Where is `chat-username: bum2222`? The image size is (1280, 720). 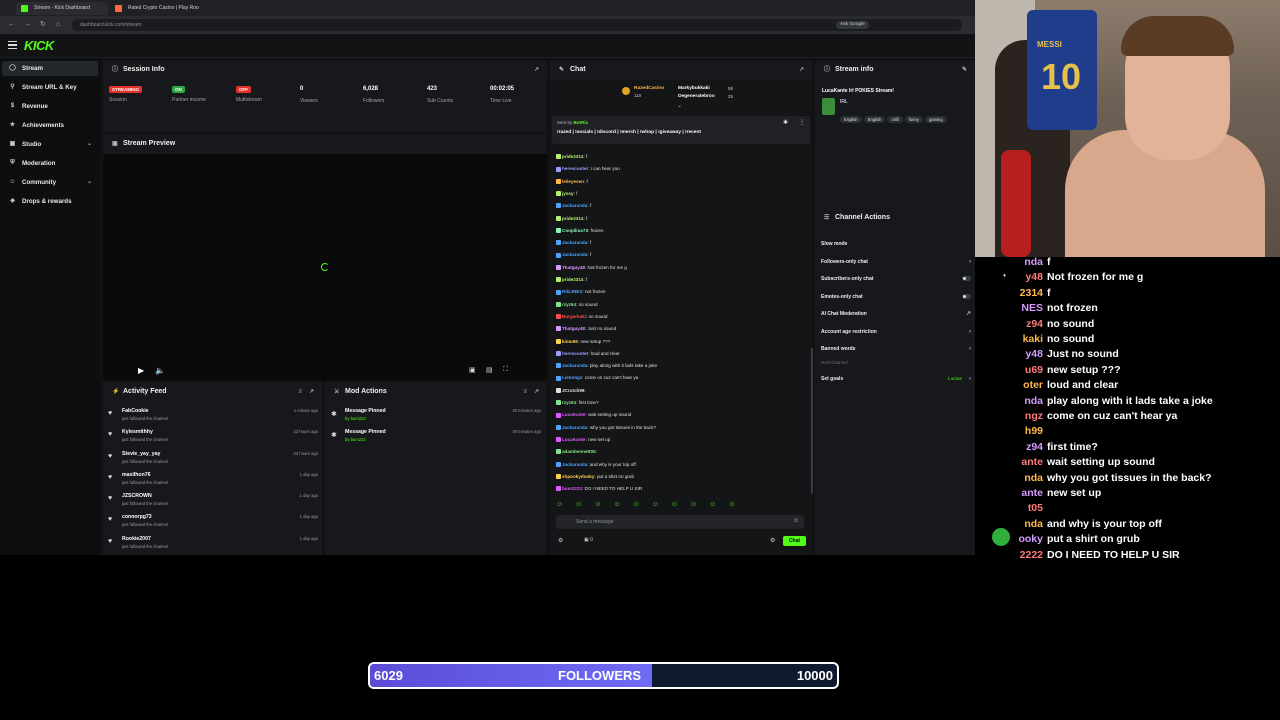 chat-username: bum2222 is located at coordinates (572, 488).